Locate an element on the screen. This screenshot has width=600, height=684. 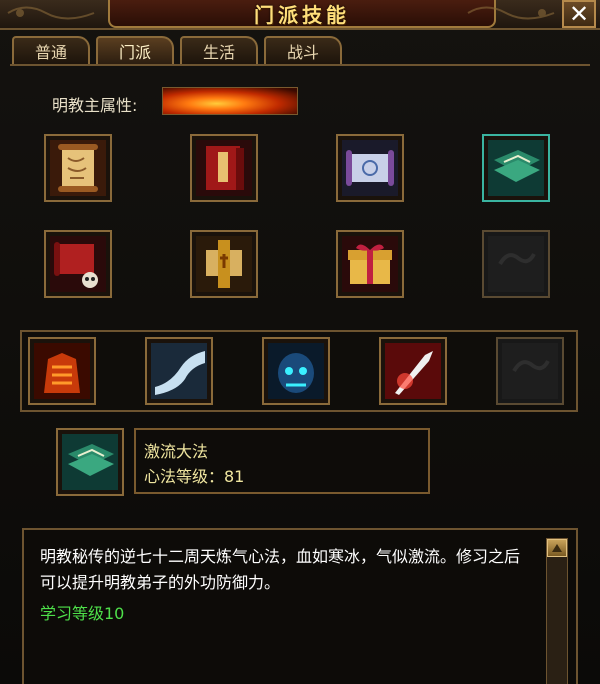
right-ornament-icon is located at coordinates (511, 13).